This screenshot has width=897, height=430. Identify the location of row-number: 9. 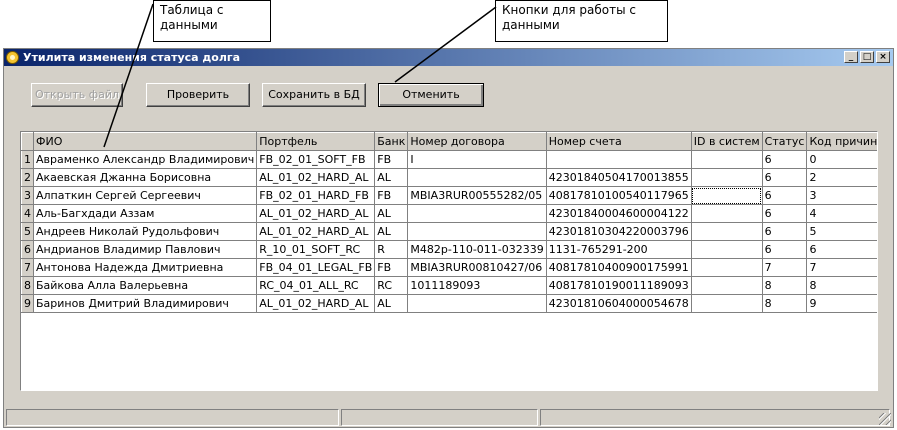
(27, 303).